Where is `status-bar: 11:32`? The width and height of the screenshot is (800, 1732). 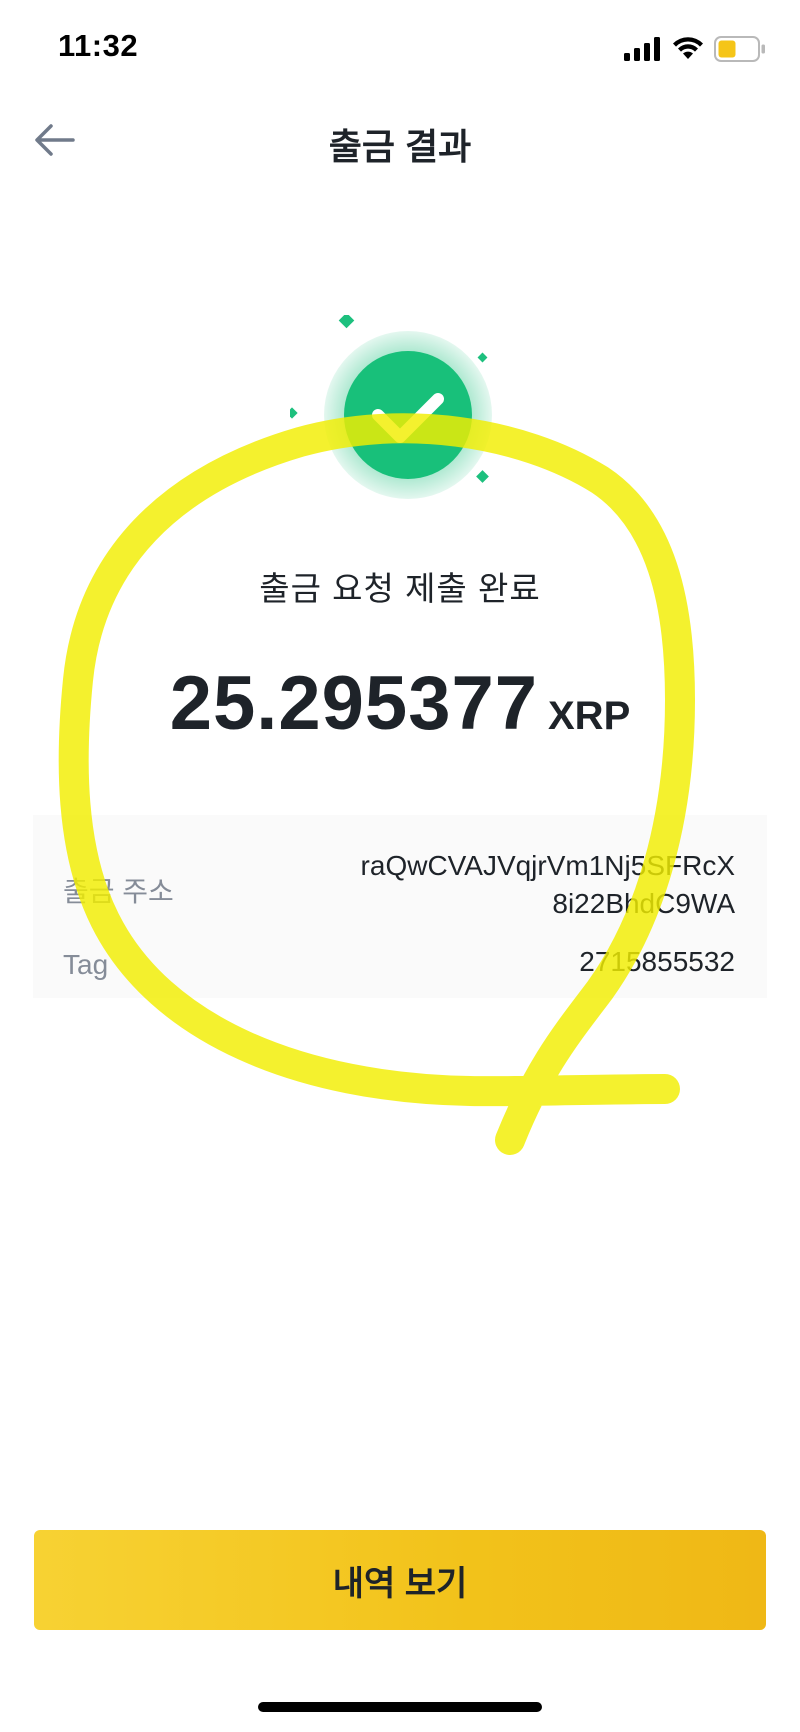 status-bar: 11:32 is located at coordinates (400, 48).